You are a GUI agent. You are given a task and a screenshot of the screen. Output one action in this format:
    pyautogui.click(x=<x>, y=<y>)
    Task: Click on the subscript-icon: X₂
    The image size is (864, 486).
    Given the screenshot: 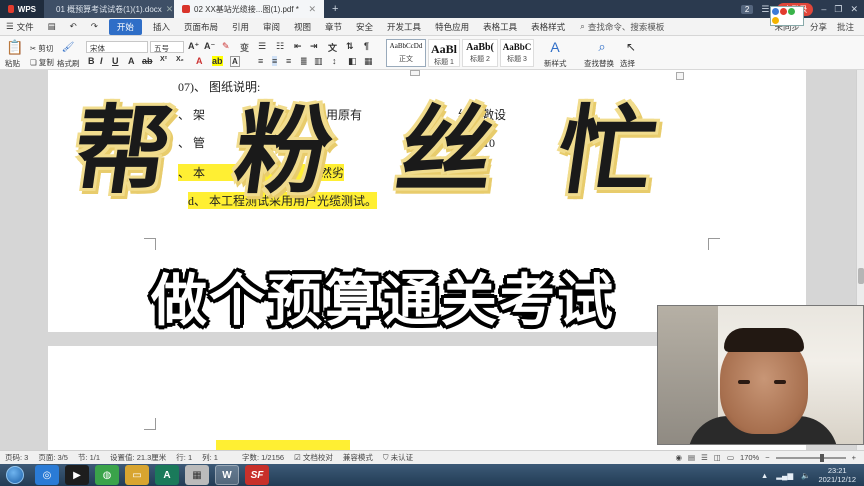 What is the action you would take?
    pyautogui.click(x=180, y=59)
    